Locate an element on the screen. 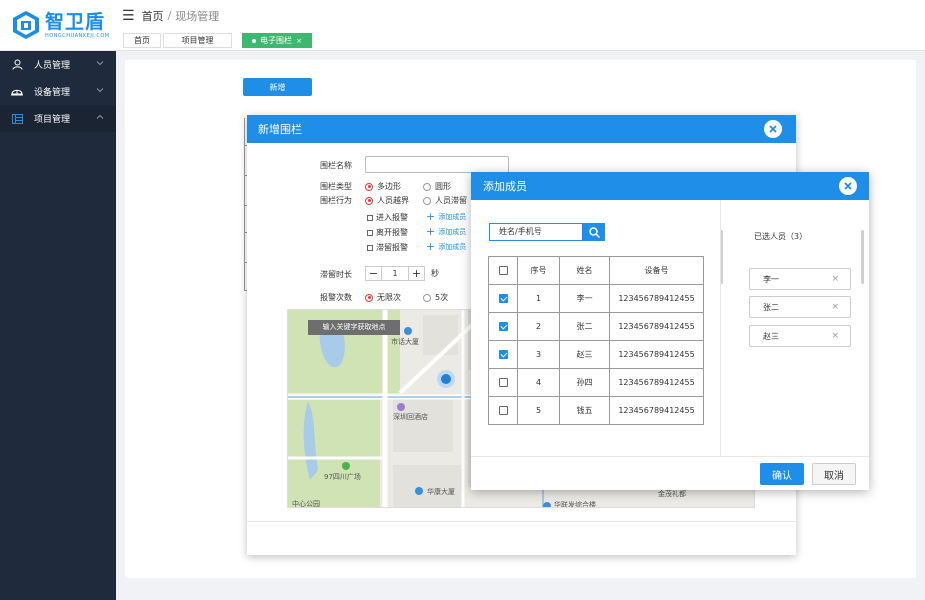  behavior-stay-radio: 人员滞留 is located at coordinates (445, 200).